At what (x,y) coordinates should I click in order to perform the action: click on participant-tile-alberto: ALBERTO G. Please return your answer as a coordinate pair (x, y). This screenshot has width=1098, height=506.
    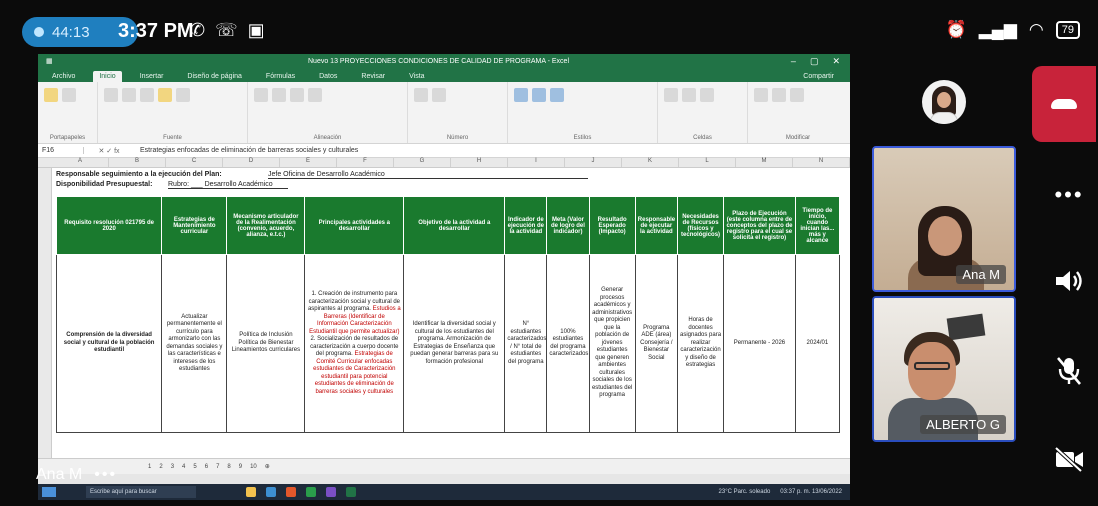
    Looking at the image, I should click on (944, 369).